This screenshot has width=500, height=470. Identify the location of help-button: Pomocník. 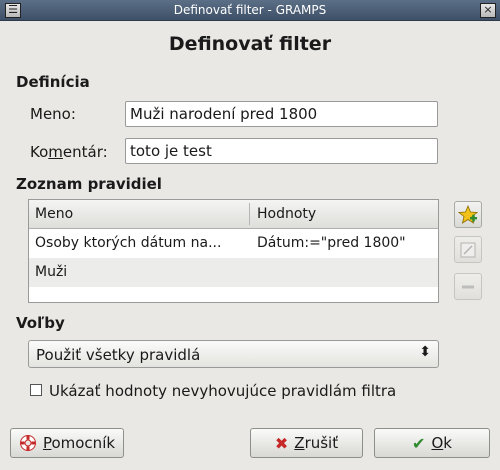
(67, 443).